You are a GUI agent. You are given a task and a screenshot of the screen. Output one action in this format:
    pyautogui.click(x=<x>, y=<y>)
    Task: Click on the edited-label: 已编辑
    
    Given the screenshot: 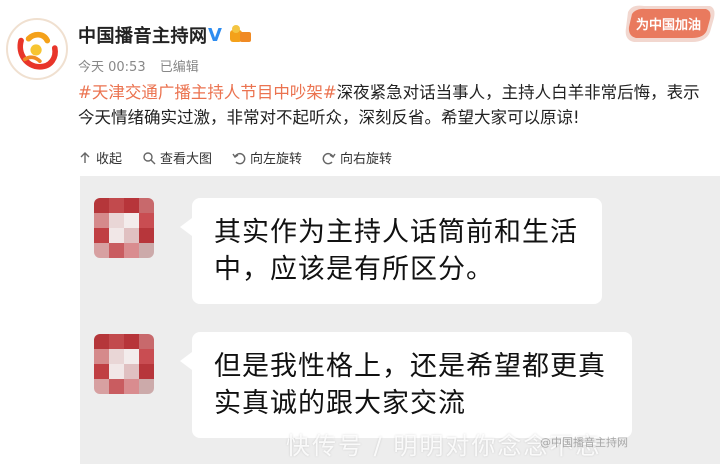 What is the action you would take?
    pyautogui.click(x=179, y=67)
    